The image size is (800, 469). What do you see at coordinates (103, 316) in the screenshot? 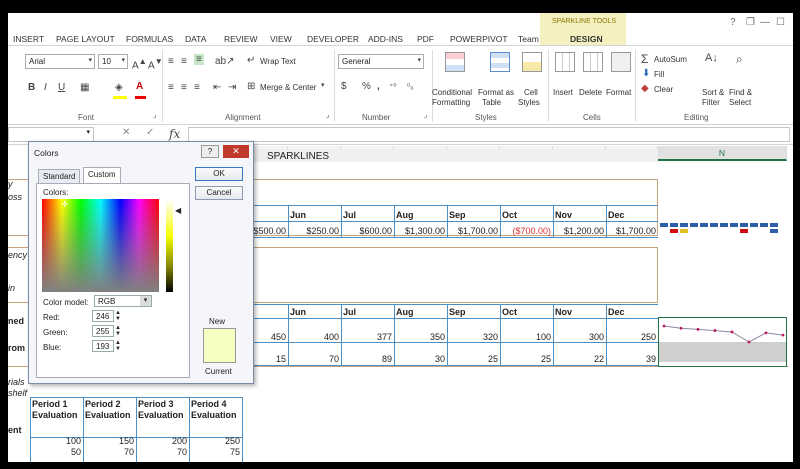
I see `red-input: 246` at bounding box center [103, 316].